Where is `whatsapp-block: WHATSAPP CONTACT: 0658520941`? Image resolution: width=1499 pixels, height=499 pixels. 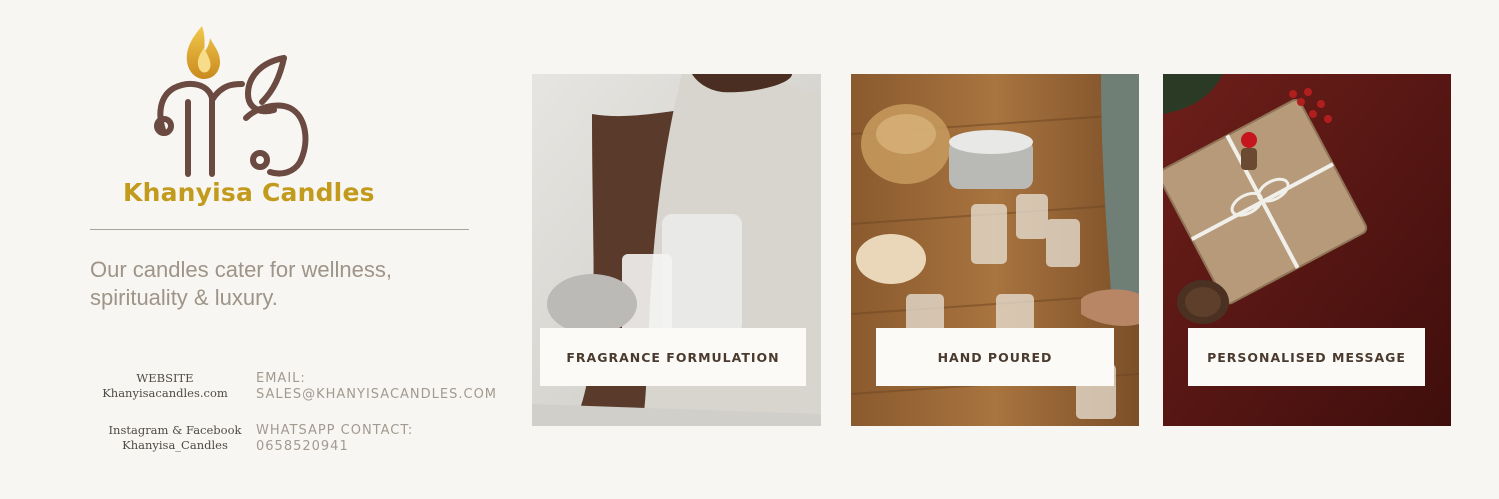
whatsapp-block: WHATSAPP CONTACT: 0658520941 is located at coordinates (334, 439).